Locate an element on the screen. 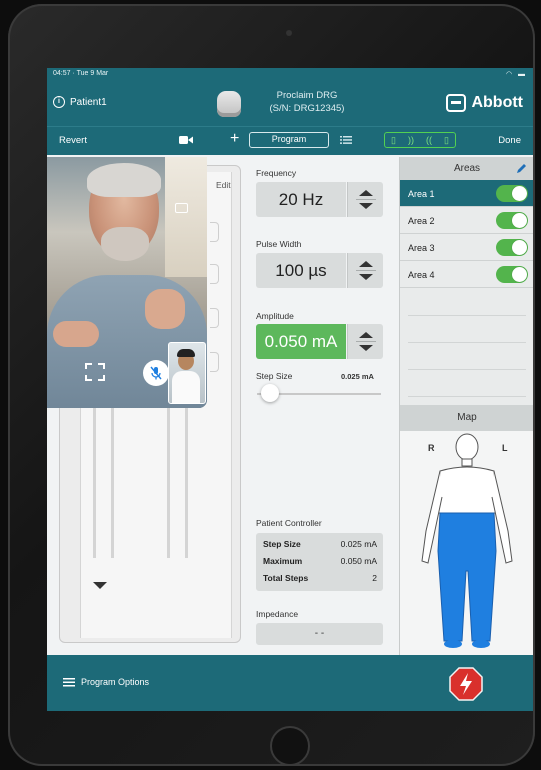 The image size is (541, 770). row-value: 2 is located at coordinates (374, 578).